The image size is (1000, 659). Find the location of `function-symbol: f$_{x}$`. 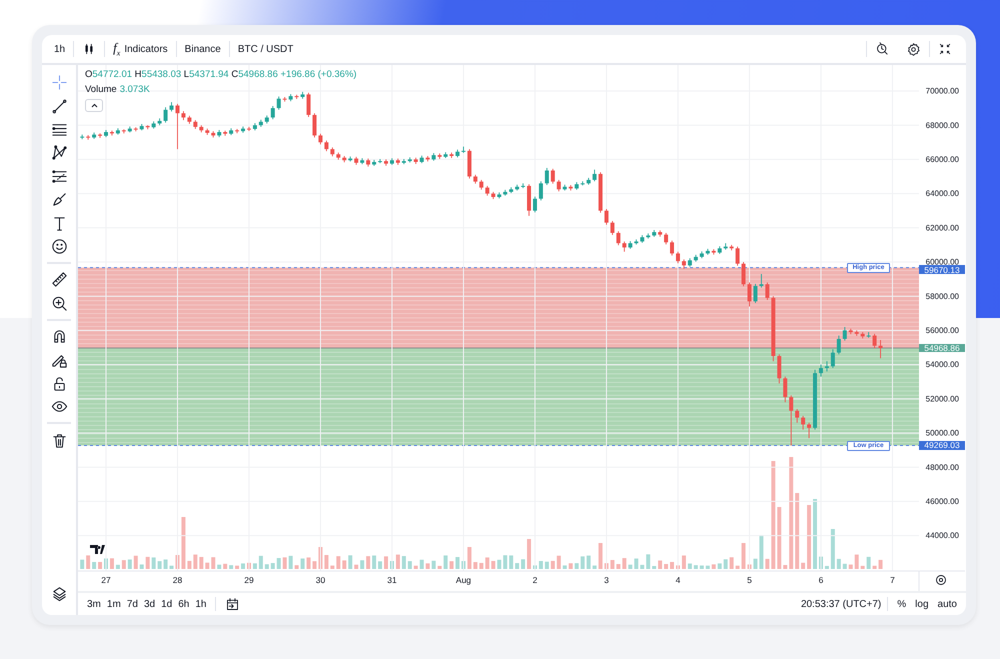

function-symbol: f$_{x}$ is located at coordinates (116, 49).